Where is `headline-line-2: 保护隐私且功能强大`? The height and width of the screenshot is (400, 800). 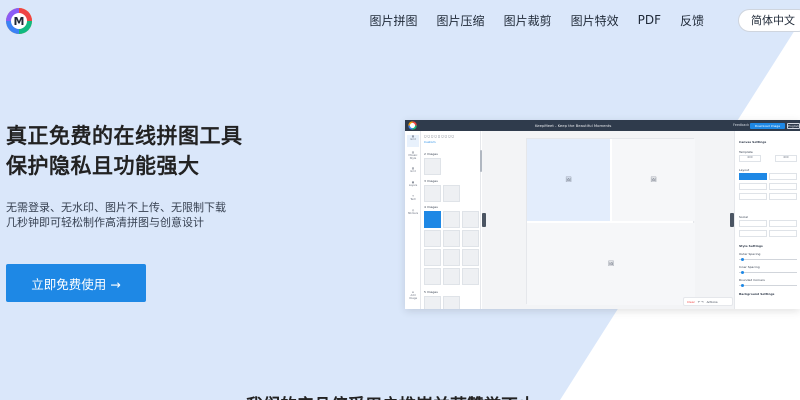 headline-line-2: 保护隐私且功能强大 is located at coordinates (103, 166).